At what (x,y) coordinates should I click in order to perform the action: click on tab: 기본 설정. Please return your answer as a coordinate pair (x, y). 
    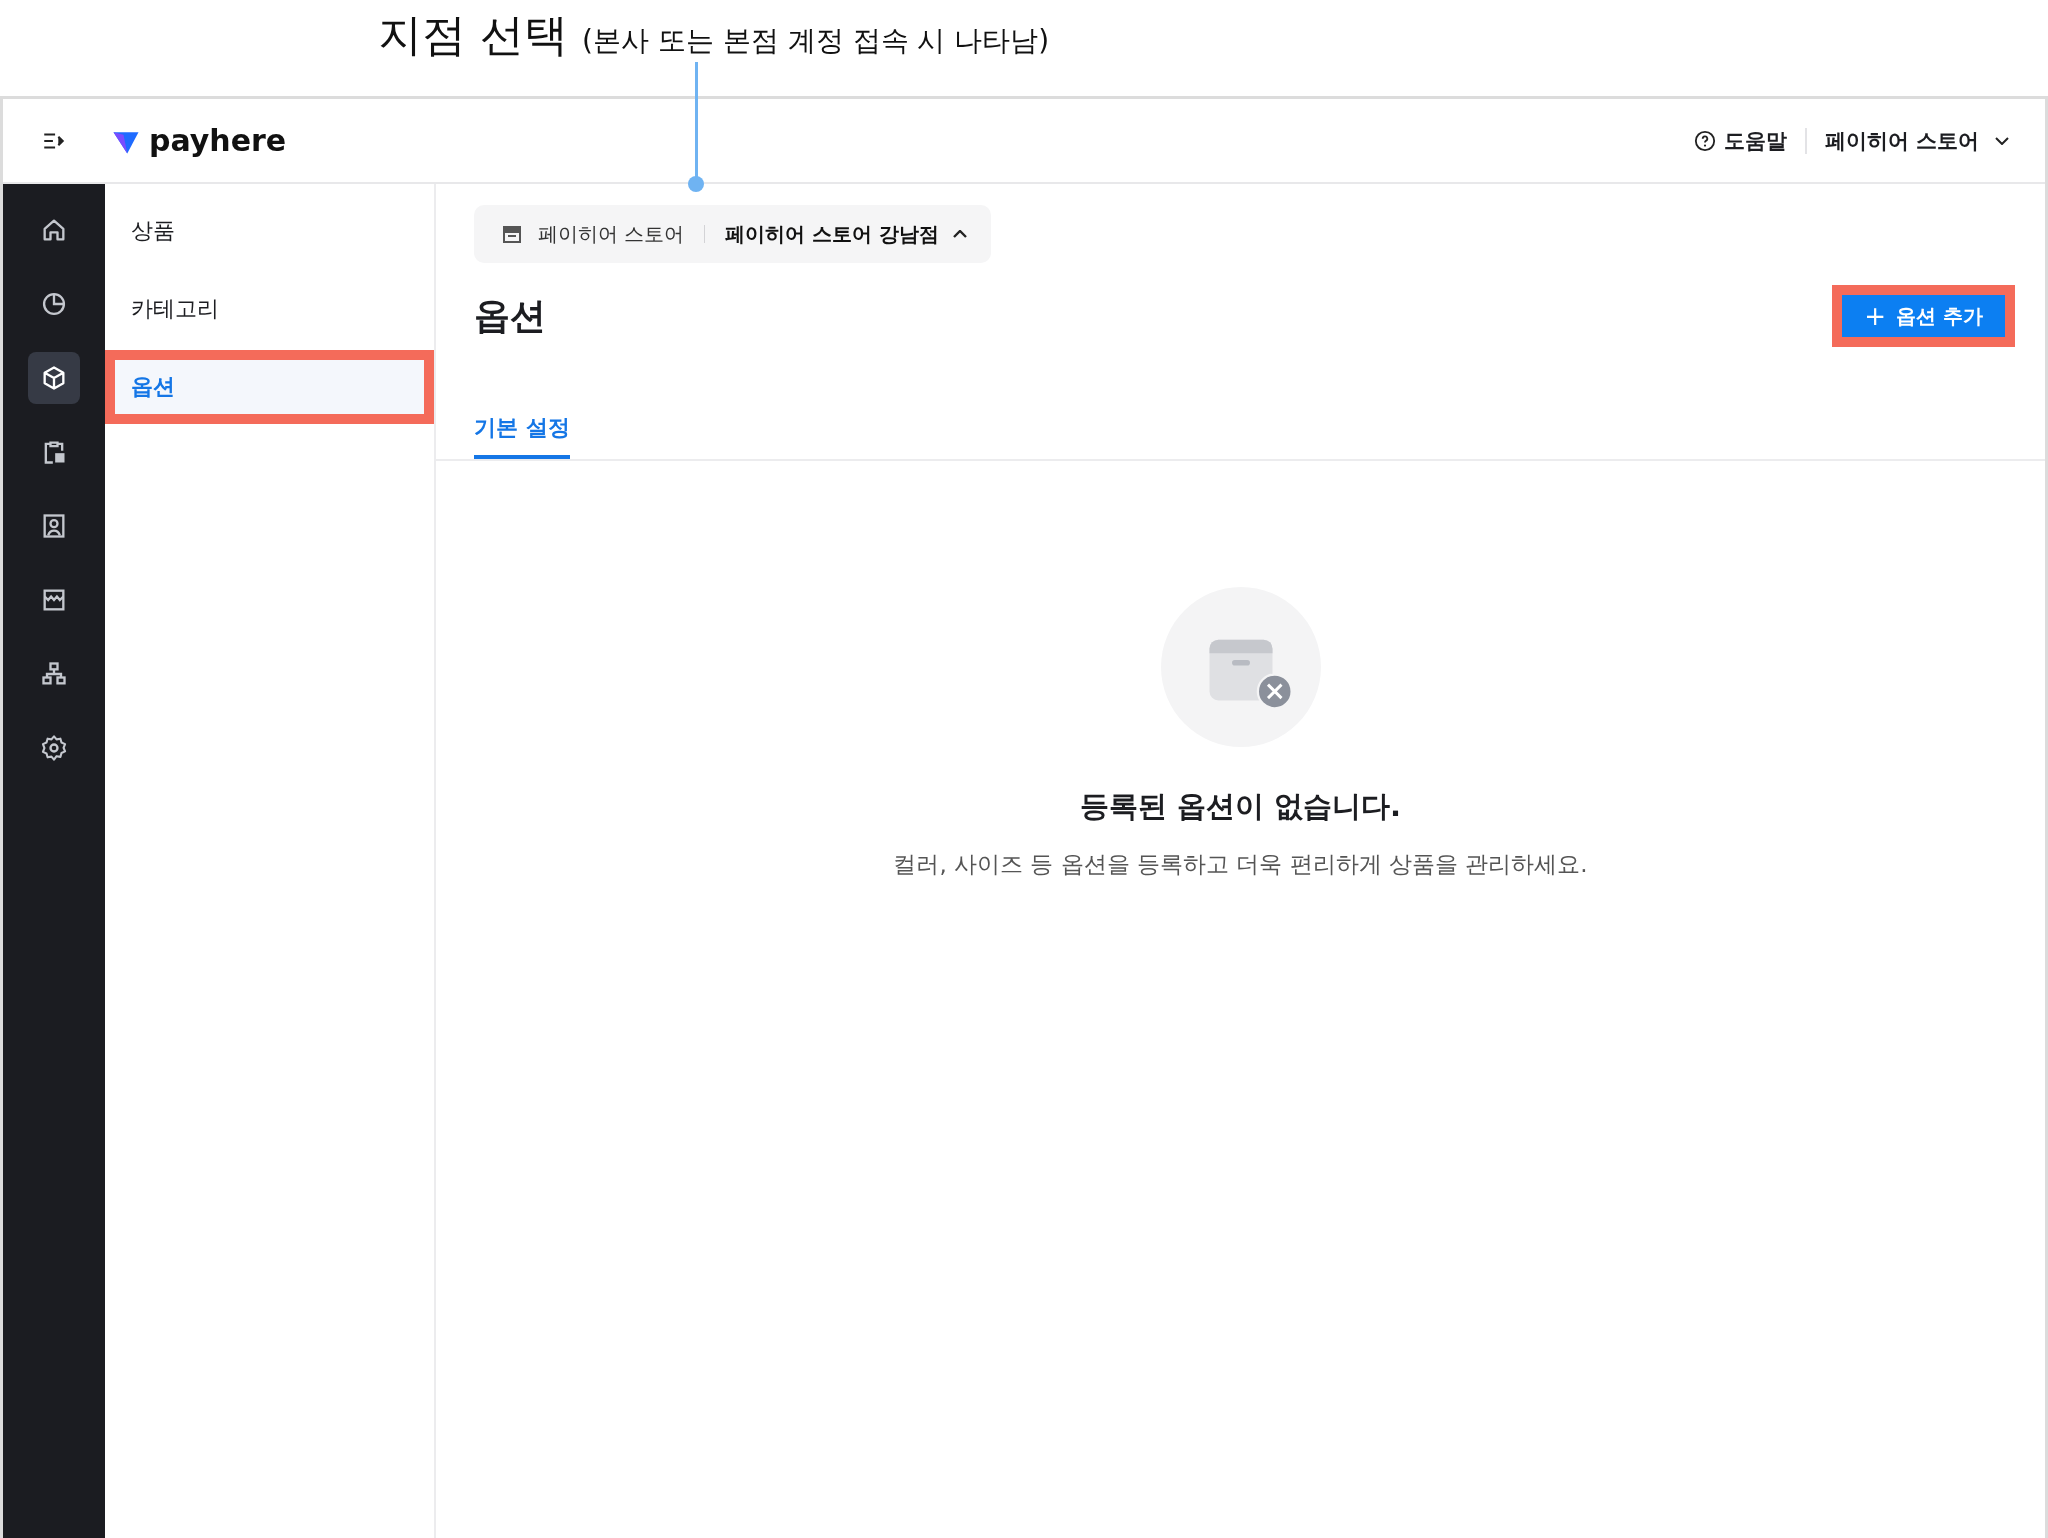
    Looking at the image, I should click on (522, 436).